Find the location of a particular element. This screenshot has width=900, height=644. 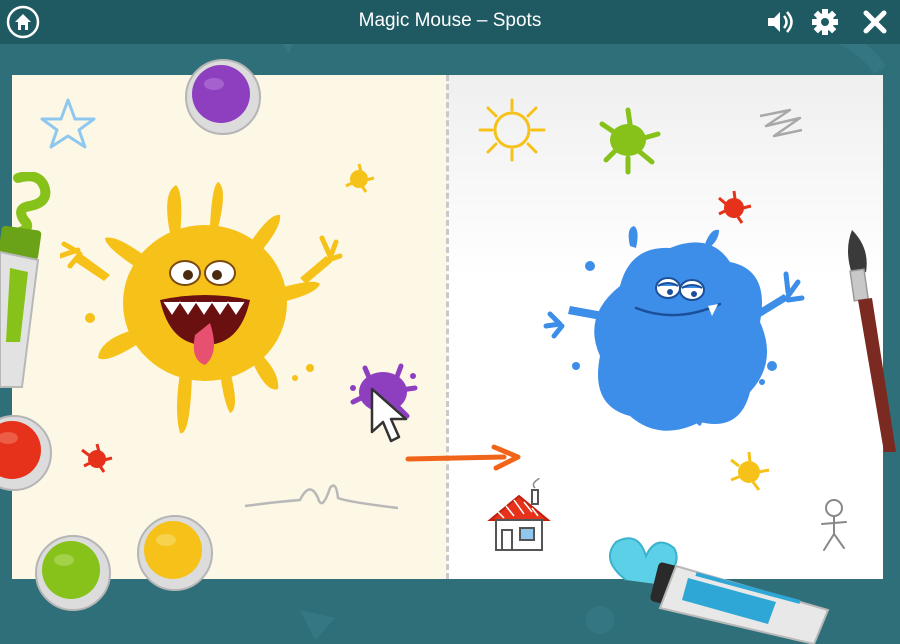

sound-button is located at coordinates (779, 22).